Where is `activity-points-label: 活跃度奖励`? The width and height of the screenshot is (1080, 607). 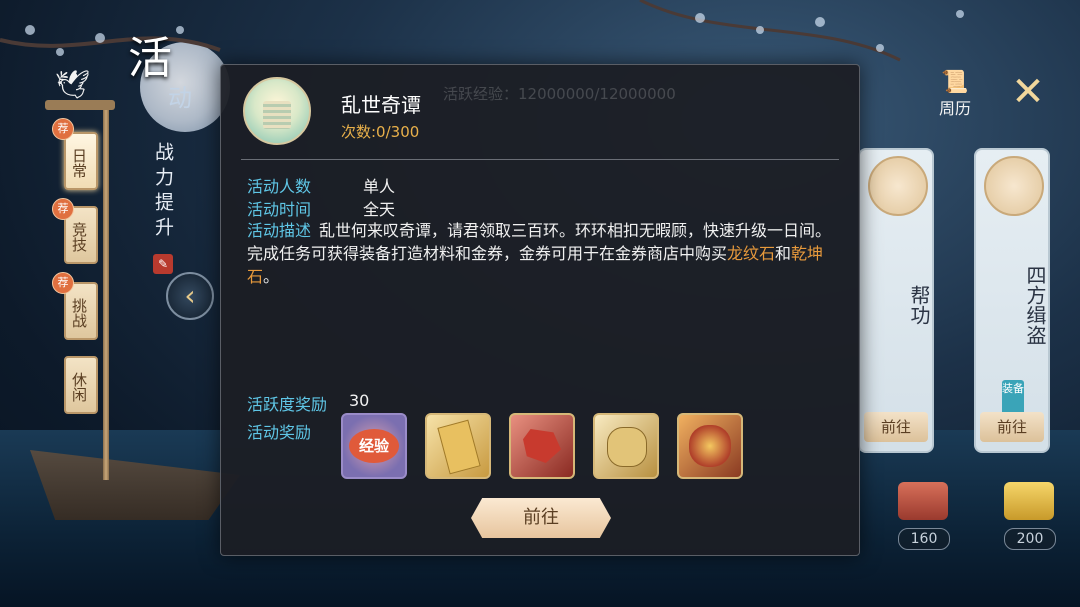 activity-points-label: 活跃度奖励 is located at coordinates (287, 404).